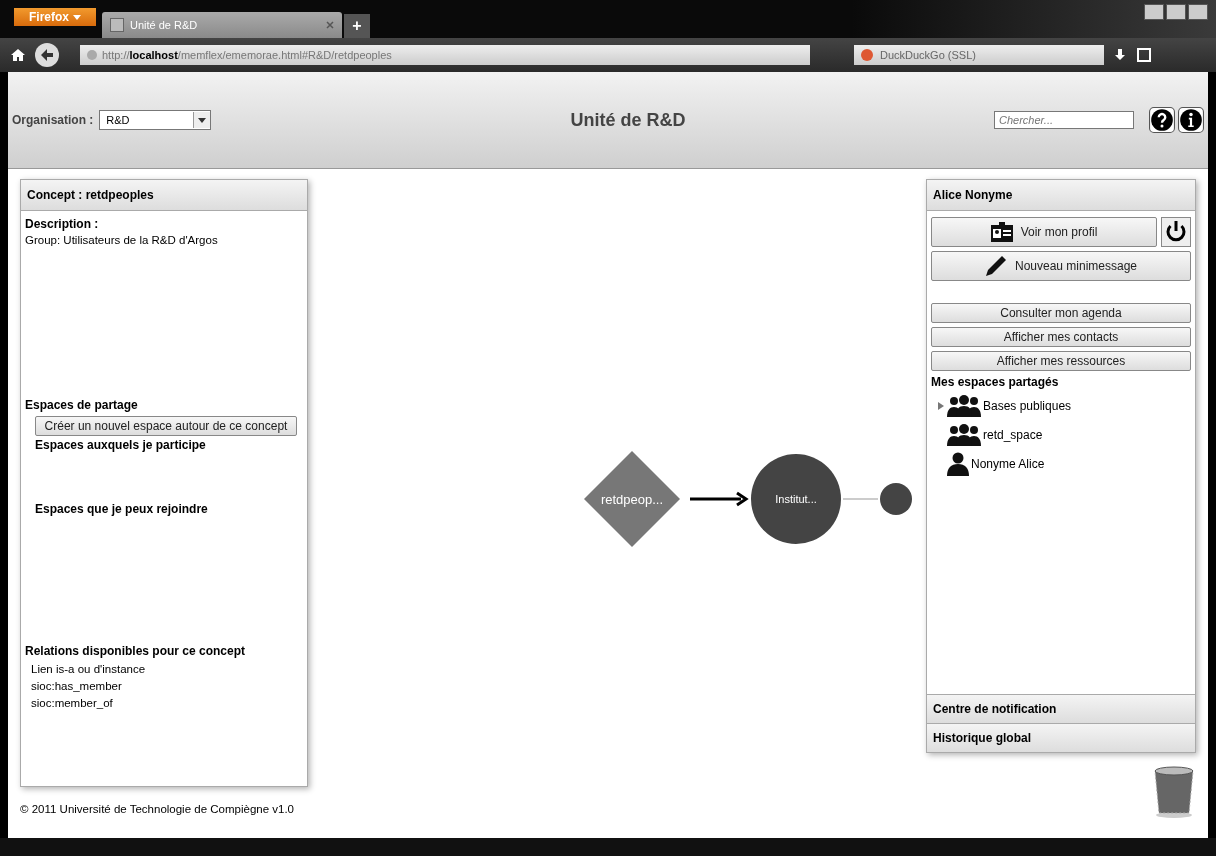 The image size is (1216, 856). What do you see at coordinates (62, 224) in the screenshot?
I see `description-label: Description :` at bounding box center [62, 224].